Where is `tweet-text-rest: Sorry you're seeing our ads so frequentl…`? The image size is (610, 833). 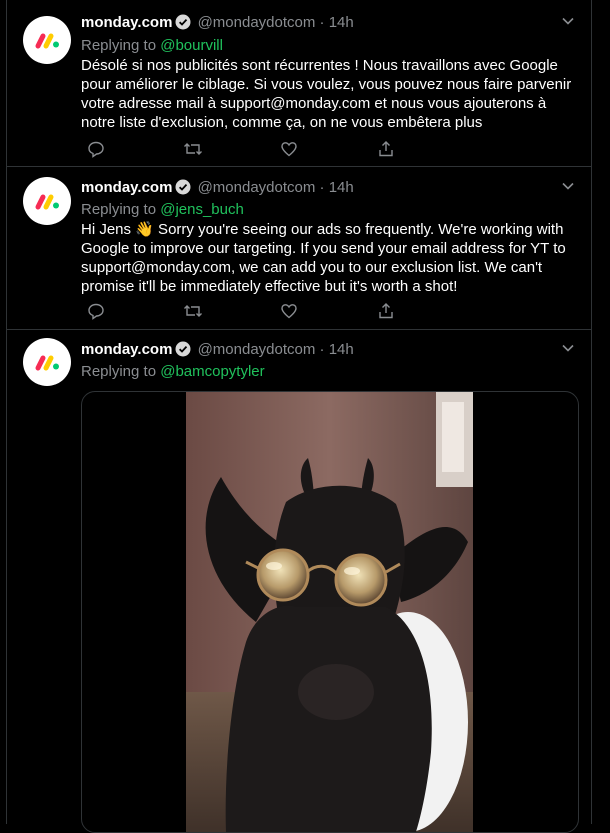 tweet-text-rest: Sorry you're seeing our ads so frequentl… is located at coordinates (323, 258).